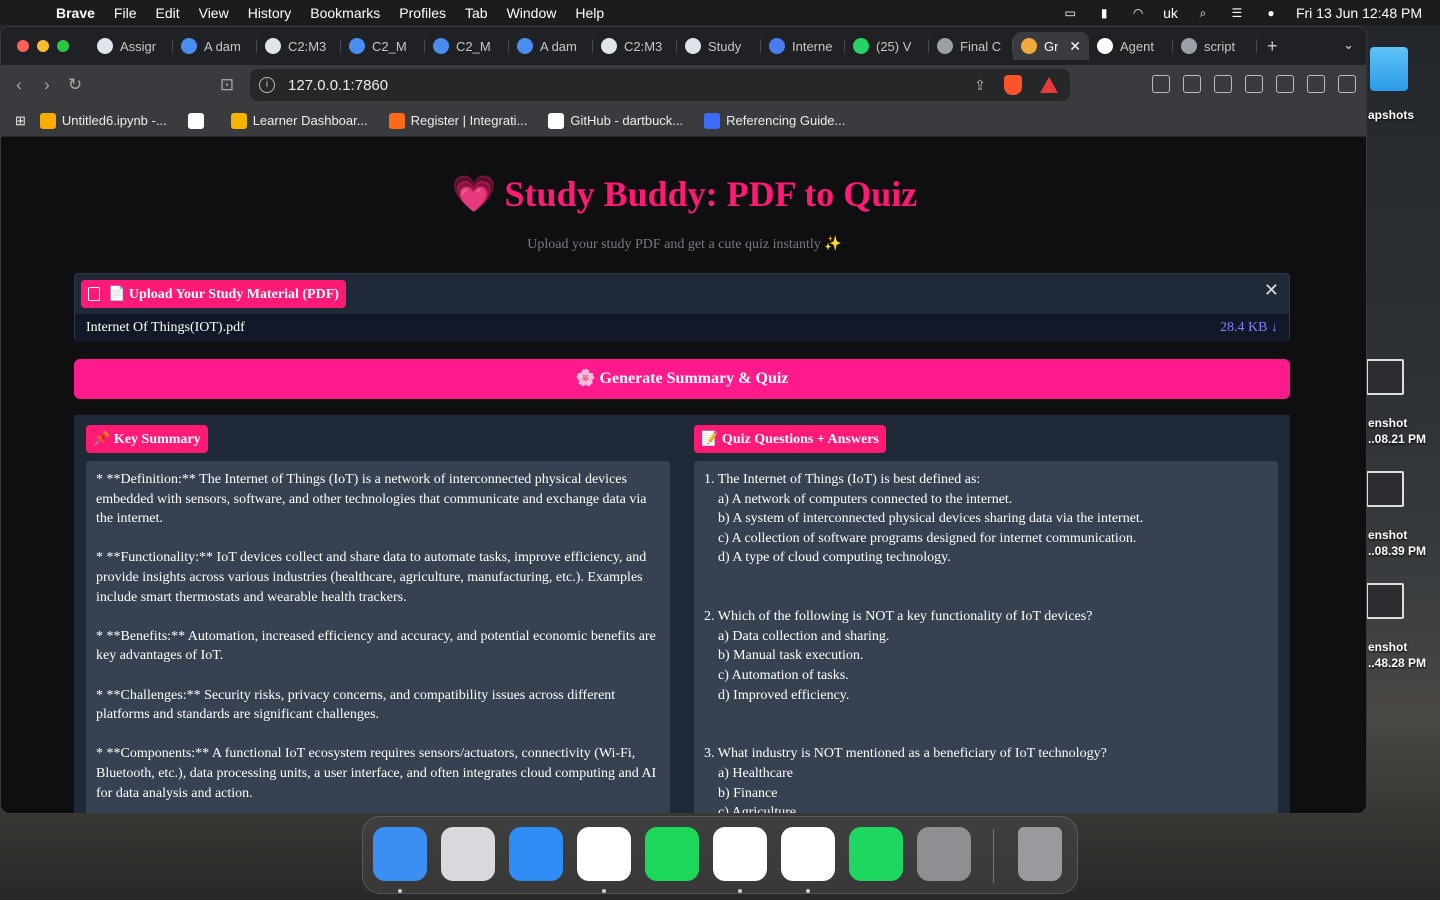  I want to click on downloads-icon, so click(1192, 84).